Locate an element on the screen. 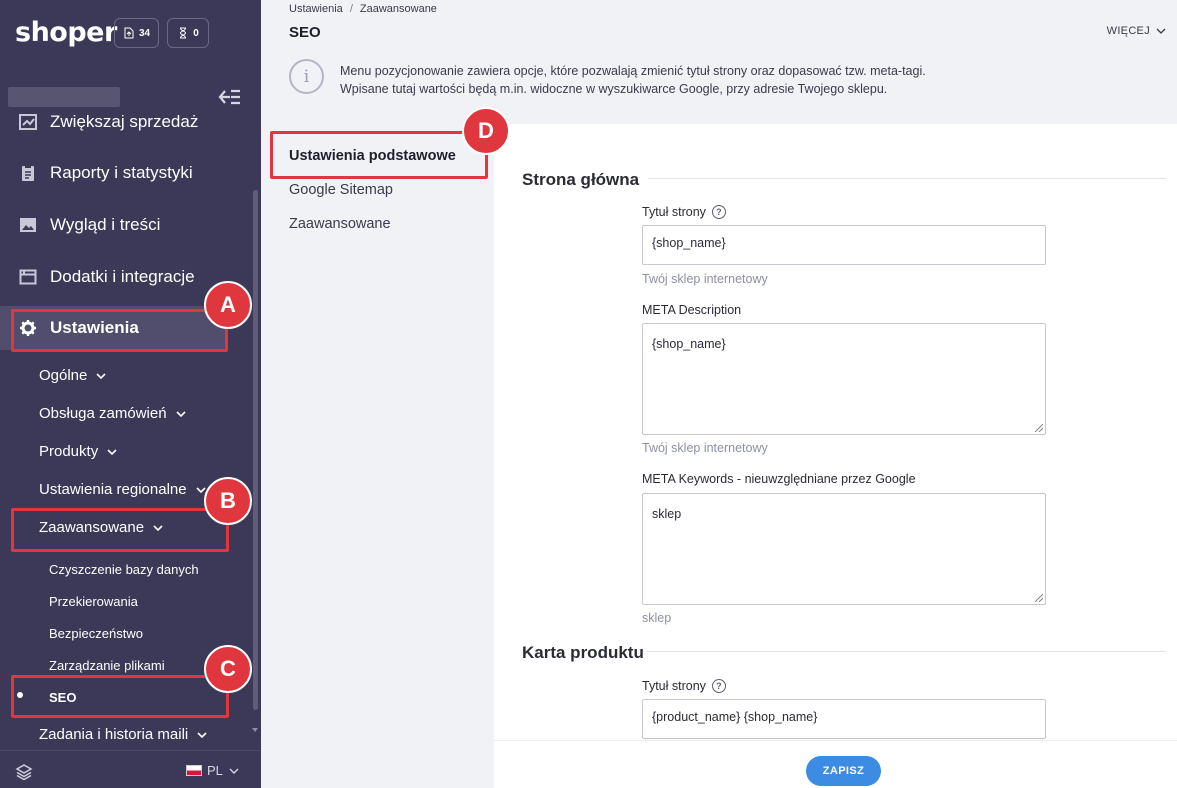  brand-row: shoper 34 0 is located at coordinates (130, 34).